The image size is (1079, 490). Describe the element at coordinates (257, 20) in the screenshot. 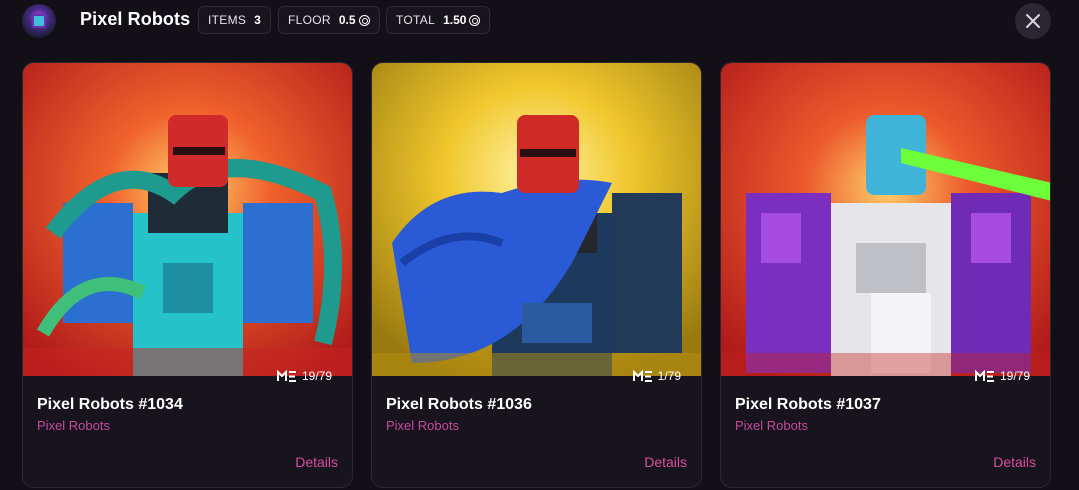

I see `stat-value: 3` at that location.